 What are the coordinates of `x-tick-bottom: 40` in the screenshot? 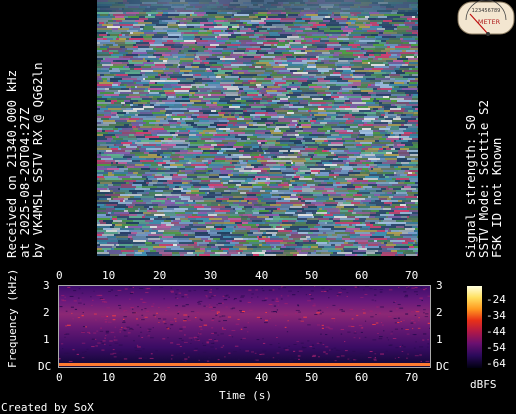 It's located at (262, 377).